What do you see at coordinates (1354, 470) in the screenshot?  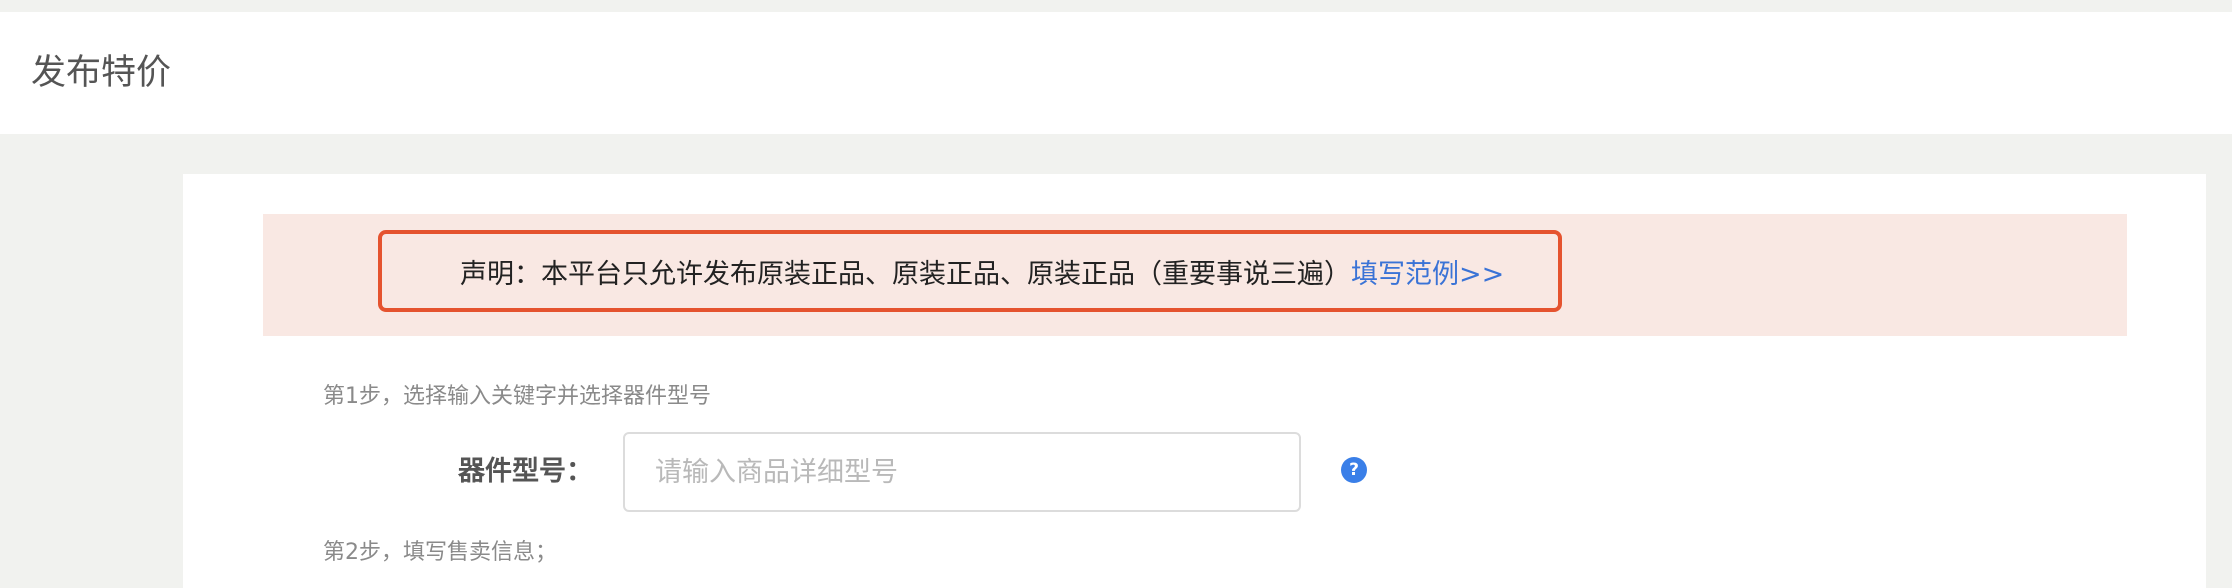 I see `question-circle-icon: ?` at bounding box center [1354, 470].